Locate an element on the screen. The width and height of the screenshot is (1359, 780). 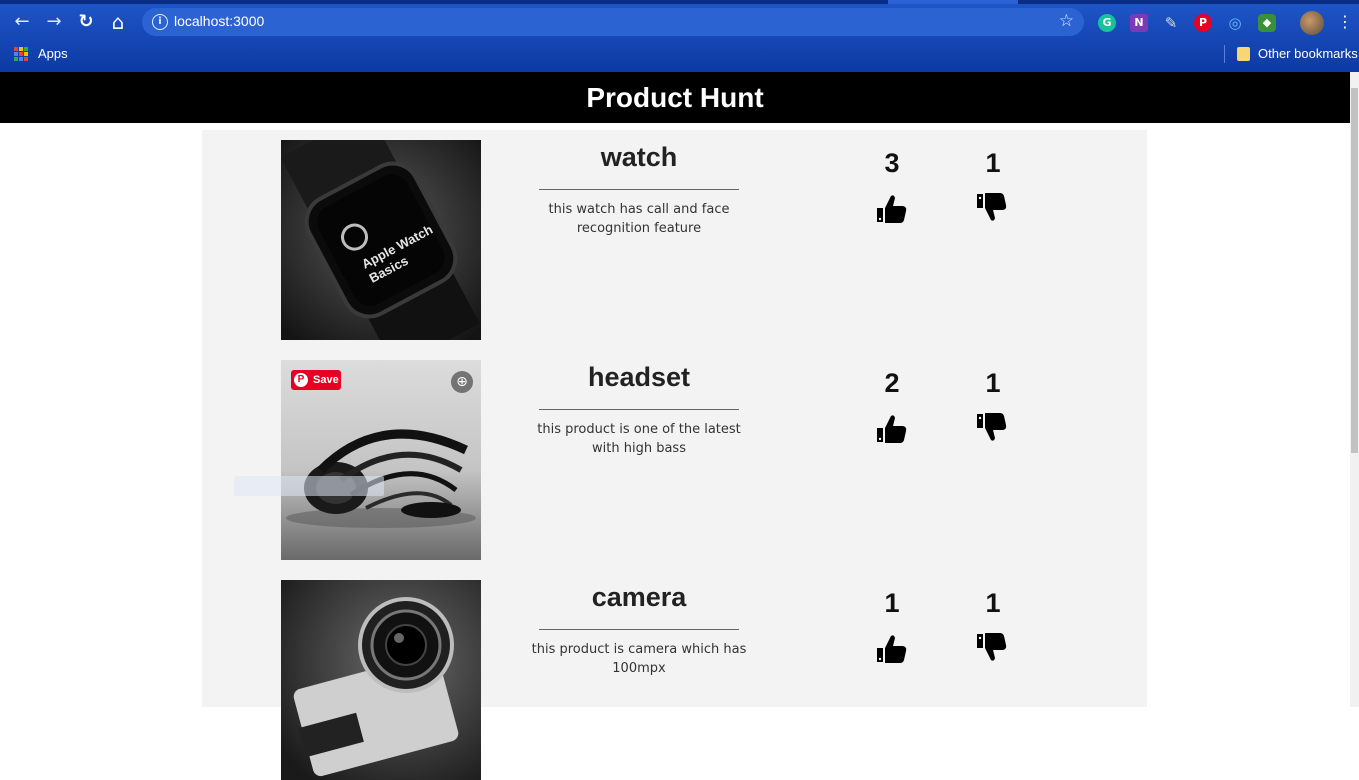
edge-extension-icon: ◎ is located at coordinates (1235, 23).